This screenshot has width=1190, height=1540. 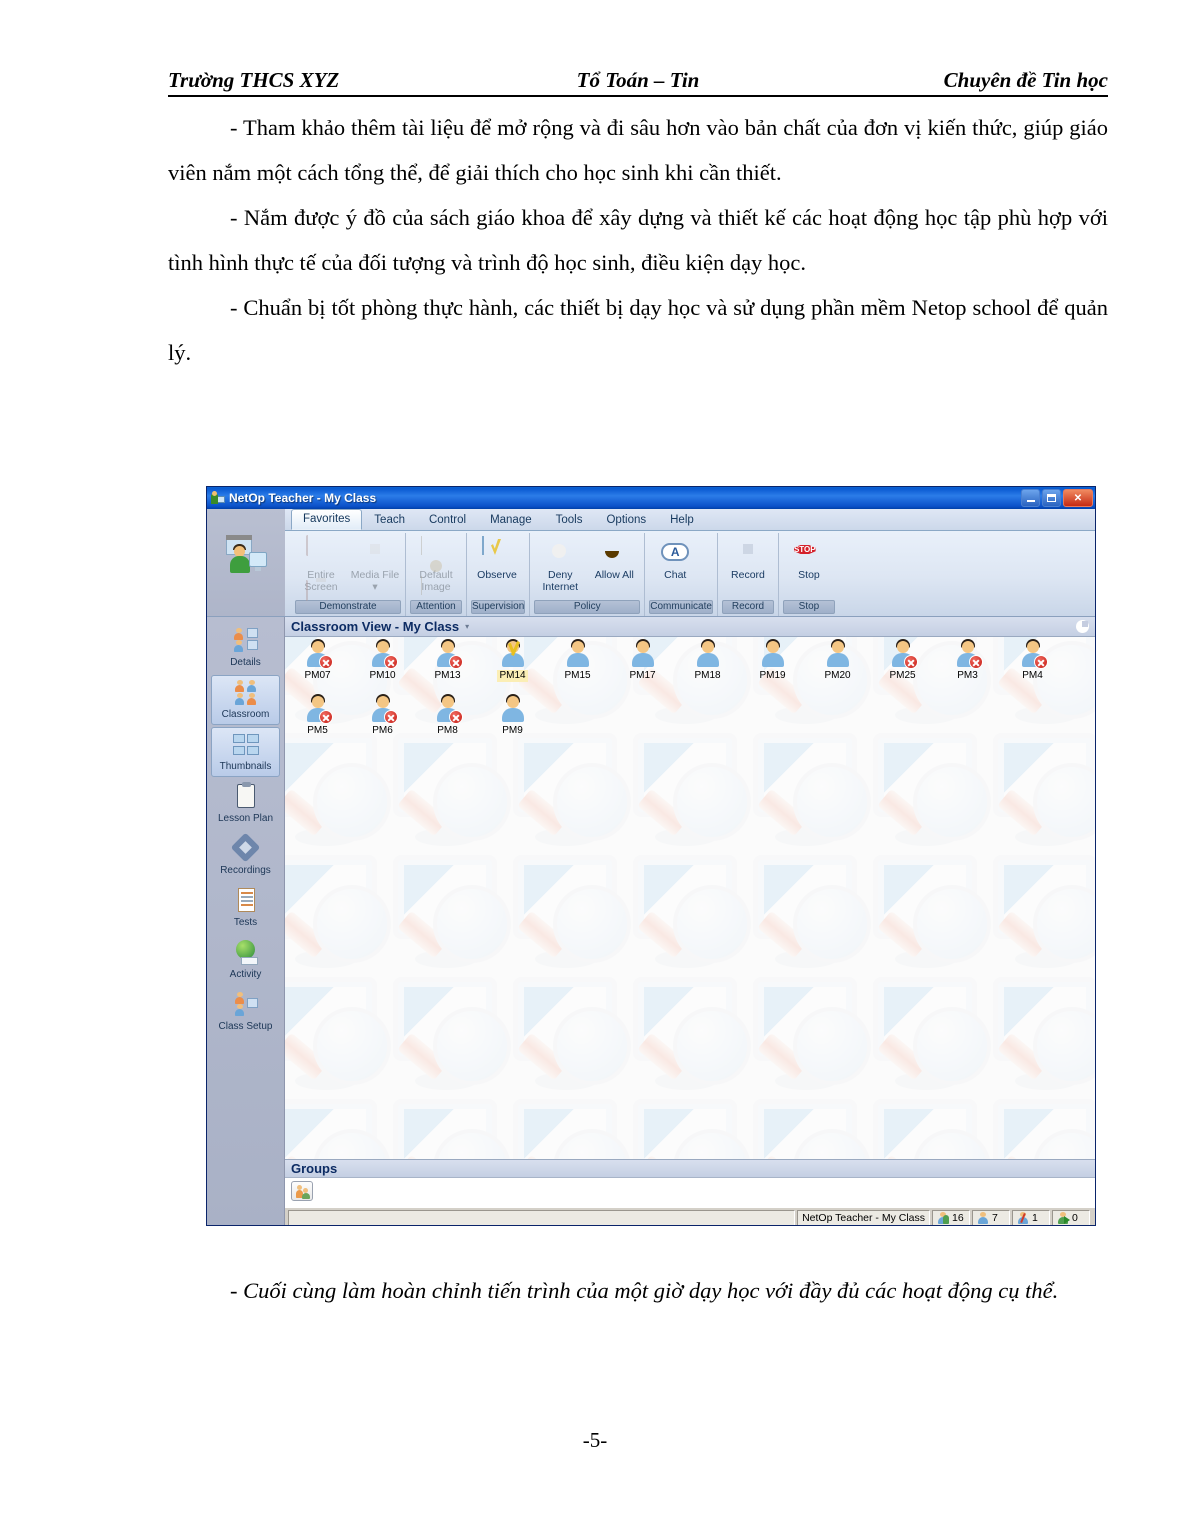 I want to click on classroom-icon, so click(x=246, y=693).